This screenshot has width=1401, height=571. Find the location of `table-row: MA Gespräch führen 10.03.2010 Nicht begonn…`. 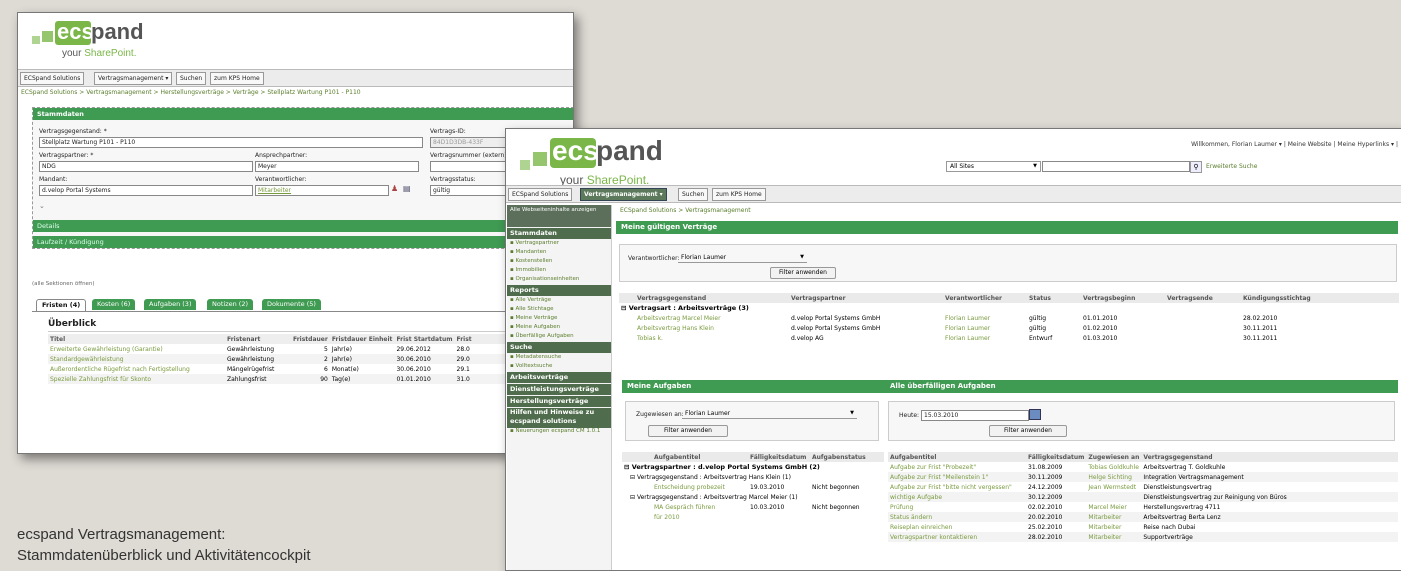

table-row: MA Gespräch führen 10.03.2010 Nicht begonn… is located at coordinates (753, 507).